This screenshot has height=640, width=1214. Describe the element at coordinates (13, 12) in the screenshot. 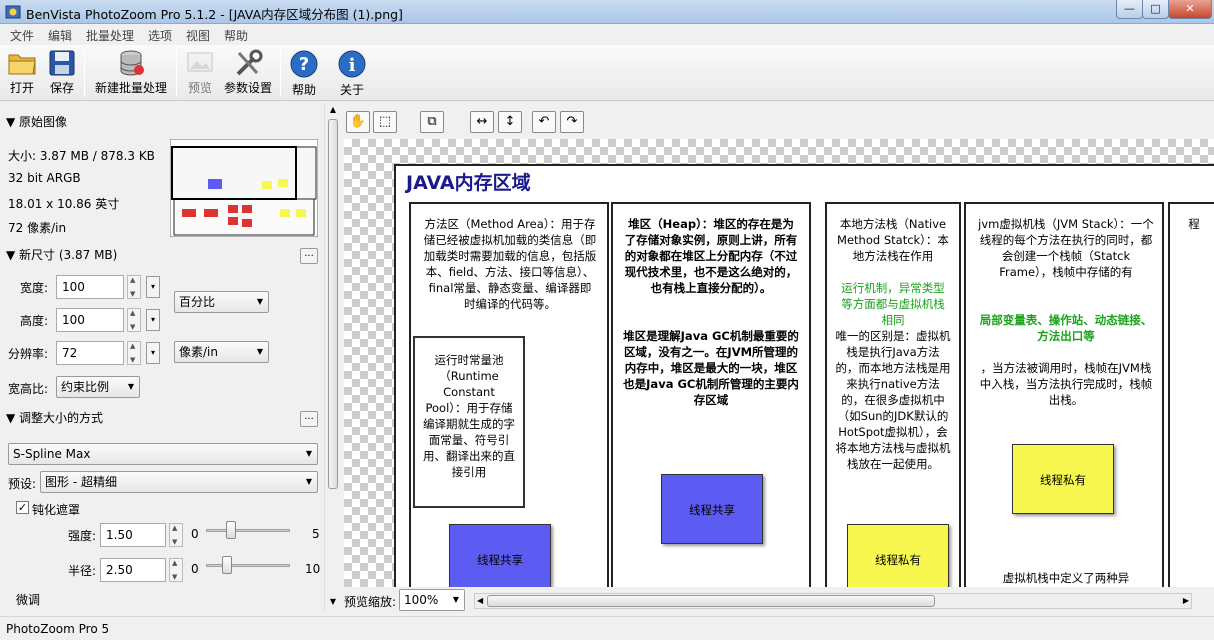

I see `app-icon` at that location.